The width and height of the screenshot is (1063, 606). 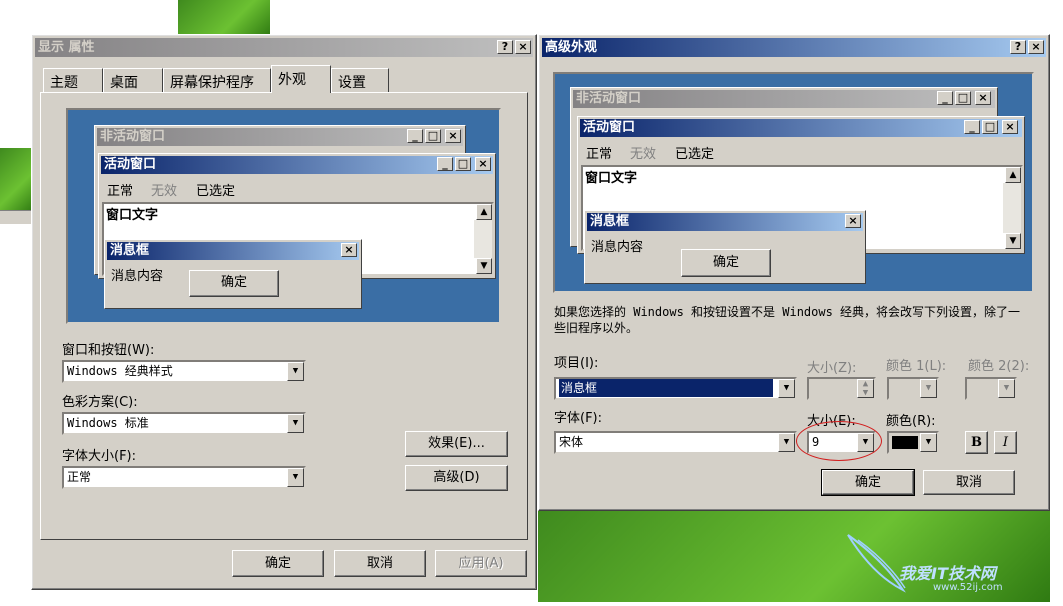 I want to click on color1-picker: ▼, so click(x=913, y=388).